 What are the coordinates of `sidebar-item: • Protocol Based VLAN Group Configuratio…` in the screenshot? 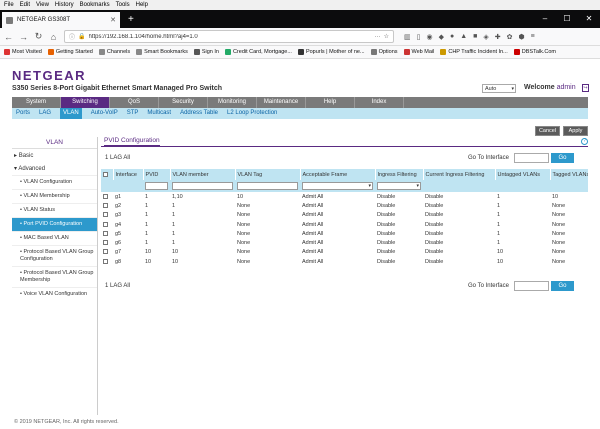 It's located at (54, 255).